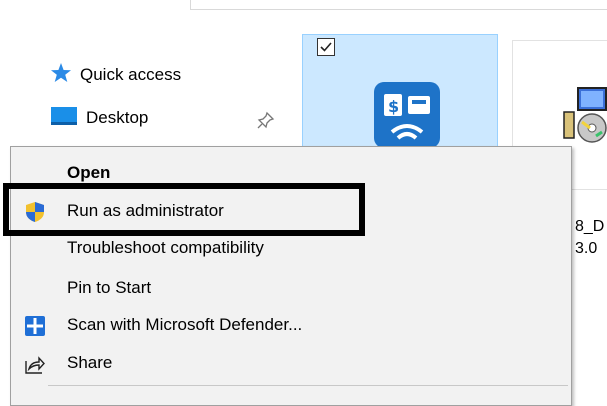 Image resolution: width=607 pixels, height=406 pixels. Describe the element at coordinates (35, 364) in the screenshot. I see `share-icon` at that location.